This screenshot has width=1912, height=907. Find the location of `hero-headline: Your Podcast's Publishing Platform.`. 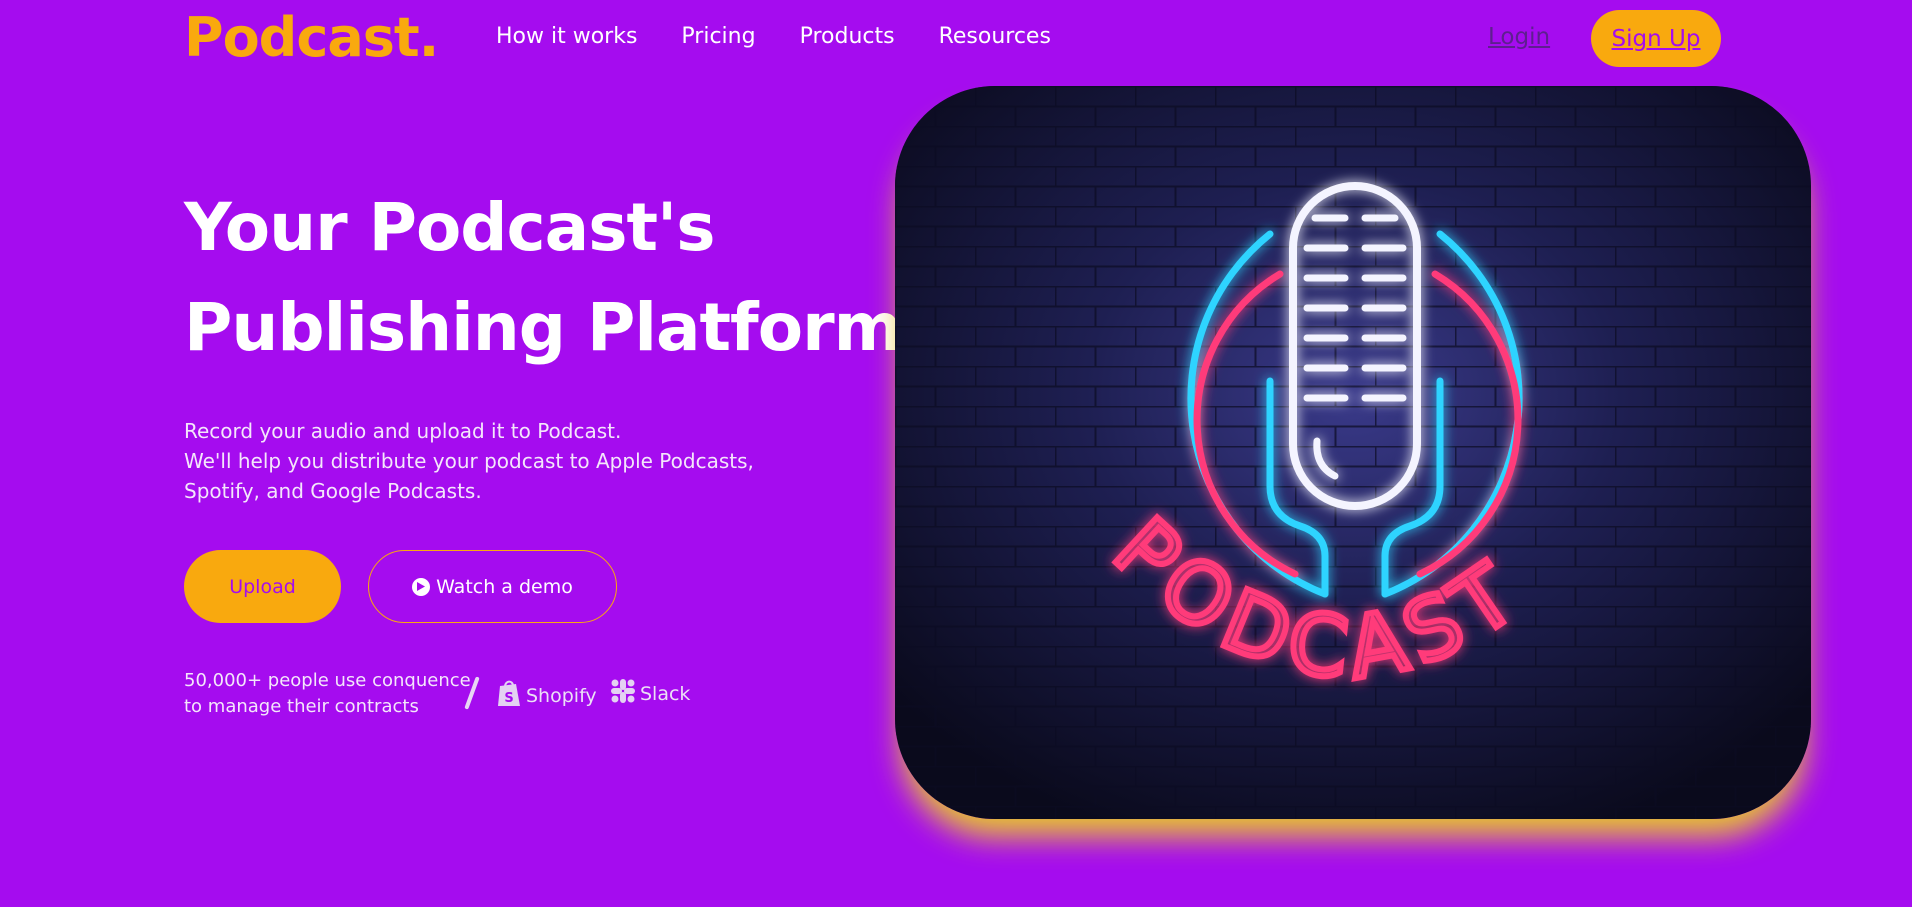

hero-headline: Your Podcast's Publishing Platform. is located at coordinates (555, 278).